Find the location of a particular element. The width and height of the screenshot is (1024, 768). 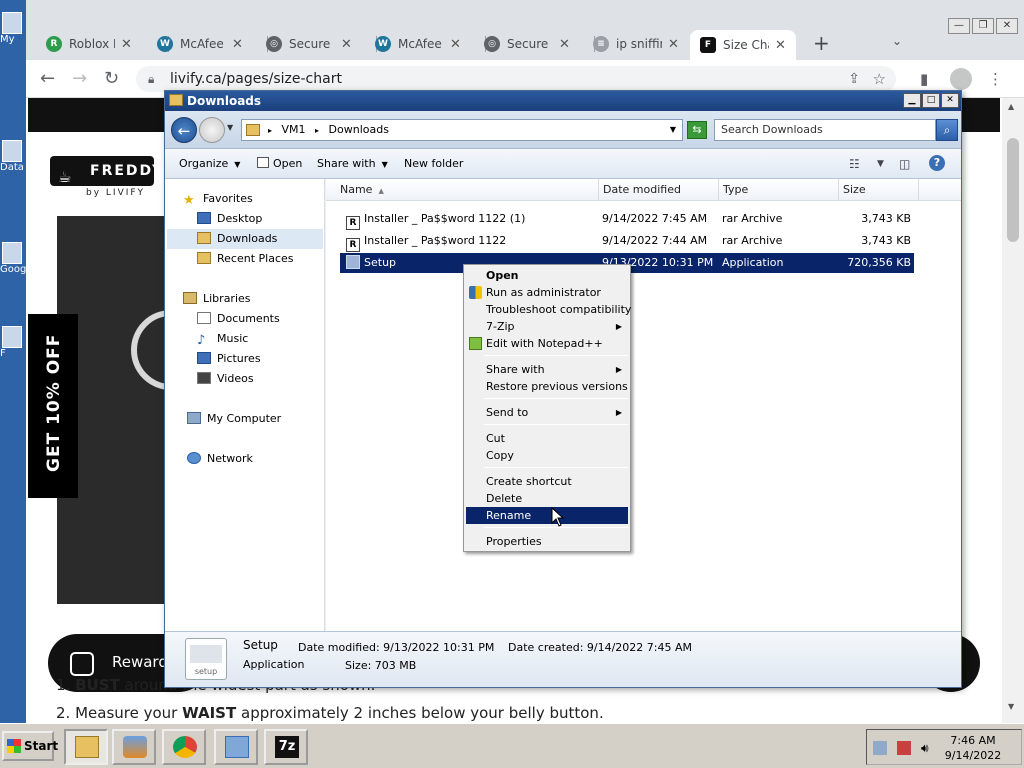

column-name: Name ▲ is located at coordinates (462, 190).